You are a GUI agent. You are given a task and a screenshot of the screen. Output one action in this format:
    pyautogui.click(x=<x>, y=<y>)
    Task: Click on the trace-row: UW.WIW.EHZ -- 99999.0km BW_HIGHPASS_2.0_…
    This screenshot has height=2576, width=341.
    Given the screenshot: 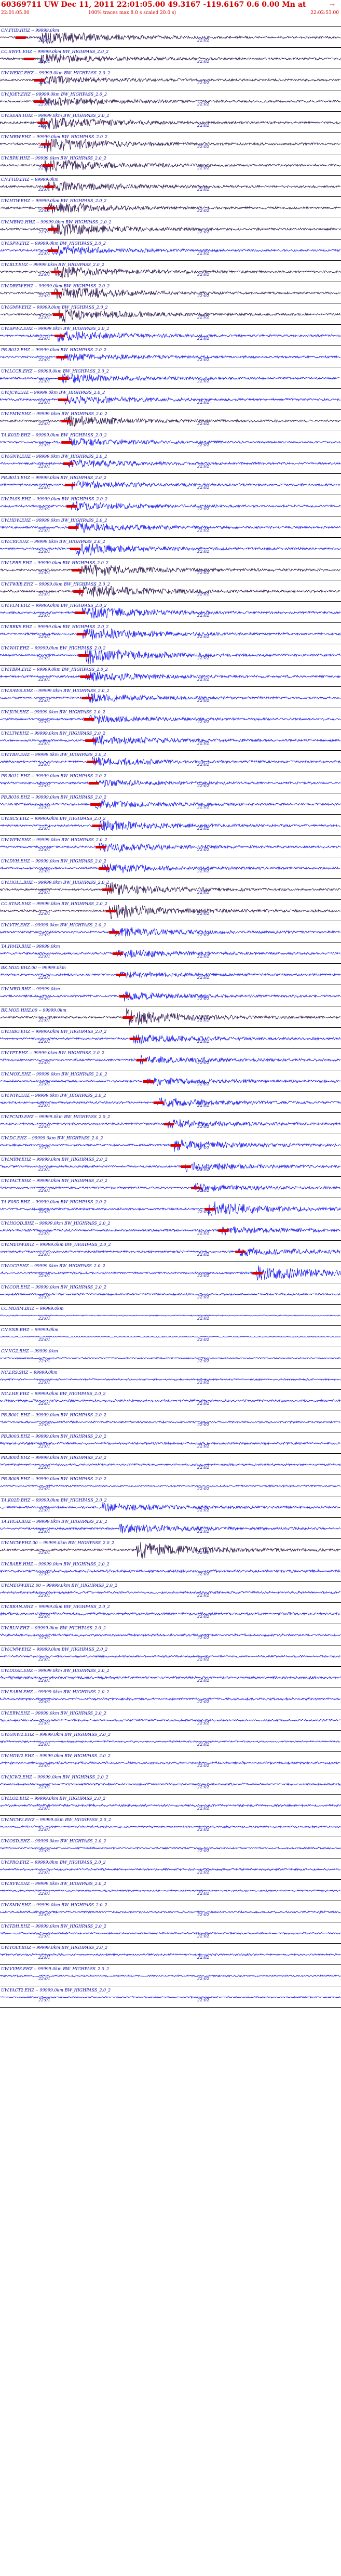 What is the action you would take?
    pyautogui.click(x=170, y=1103)
    